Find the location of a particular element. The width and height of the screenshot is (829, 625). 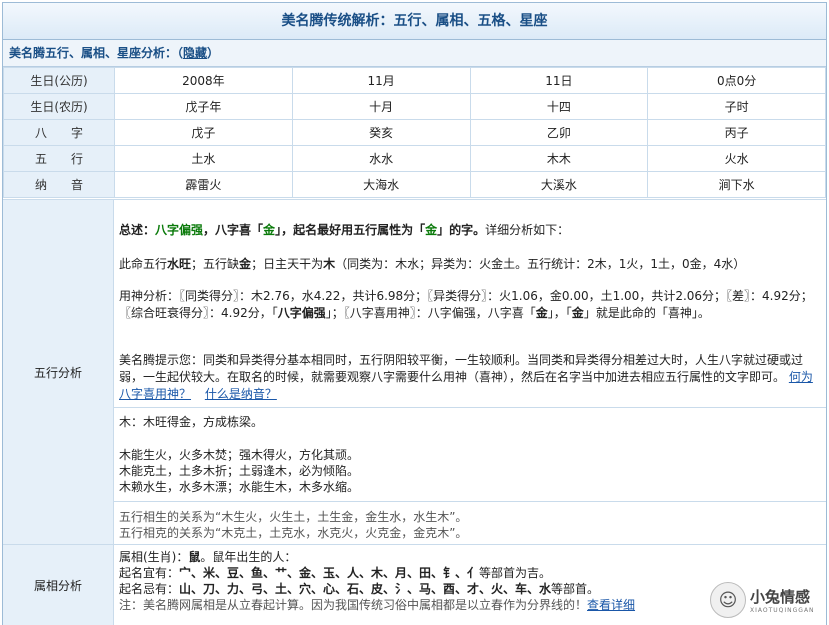

table-row: 纳 音霹雷火 大海水 大溪水 涧下水 is located at coordinates (414, 184).